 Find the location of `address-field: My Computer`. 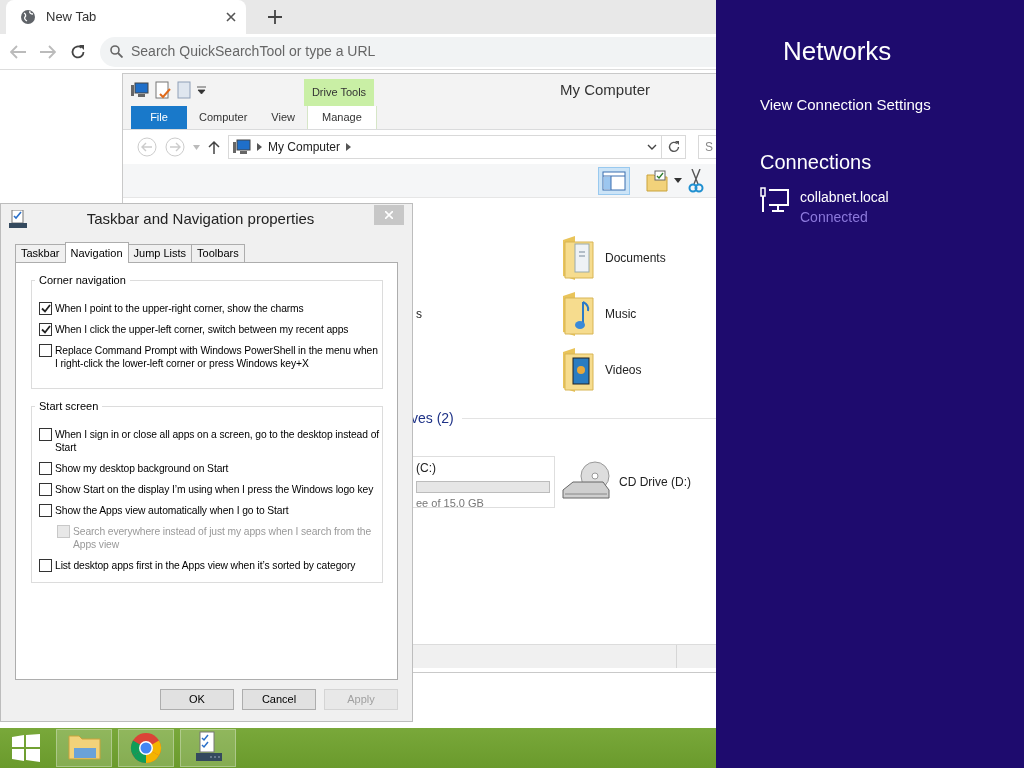

address-field: My Computer is located at coordinates (445, 147).